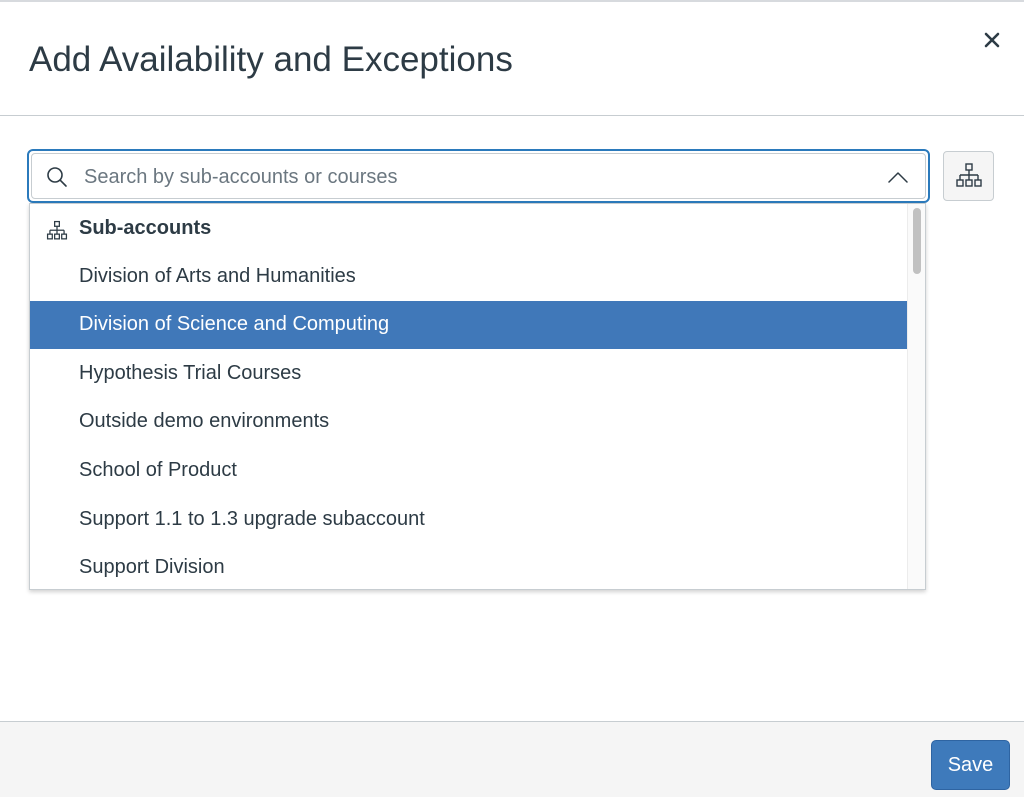  I want to click on close-icon, so click(992, 40).